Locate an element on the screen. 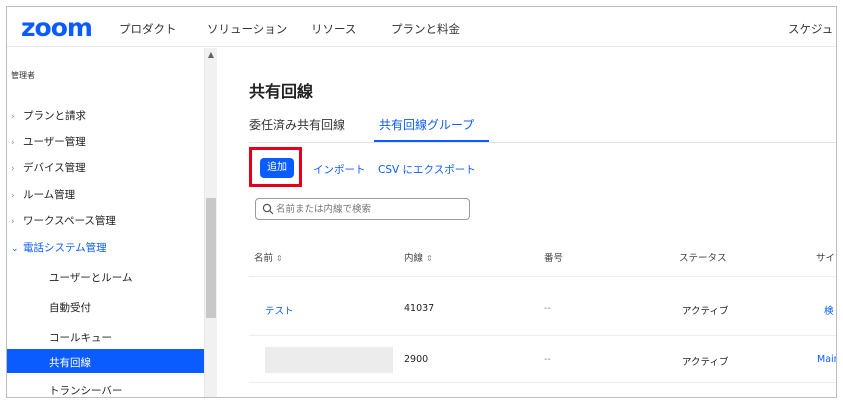 This screenshot has width=843, height=404. scroll-up-arrow-icon: ▲ is located at coordinates (211, 54).